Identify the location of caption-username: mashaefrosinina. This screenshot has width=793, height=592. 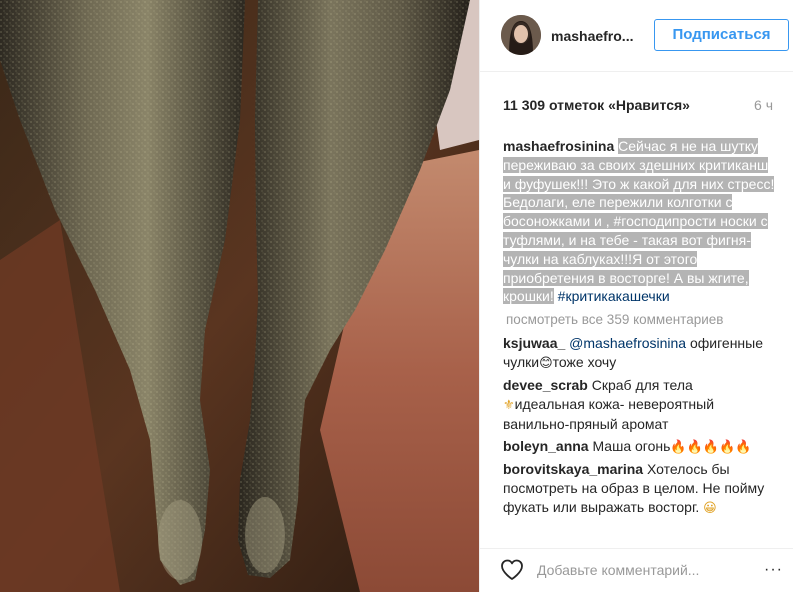
(558, 146).